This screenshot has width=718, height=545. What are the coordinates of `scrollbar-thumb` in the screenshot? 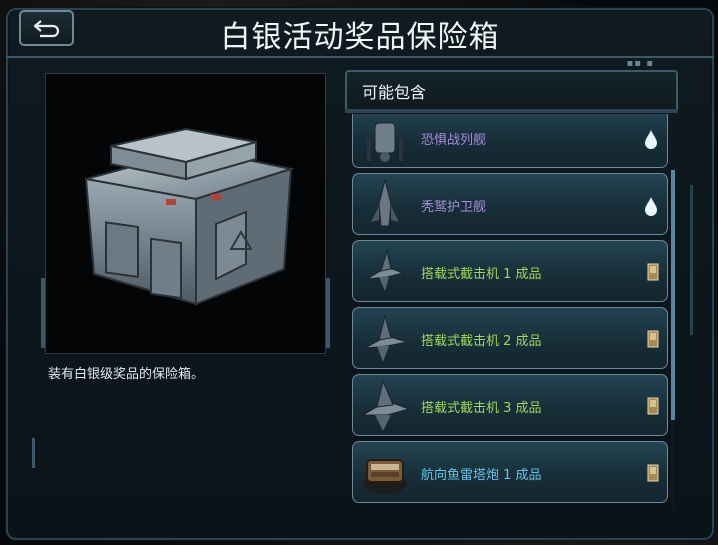 It's located at (673, 295).